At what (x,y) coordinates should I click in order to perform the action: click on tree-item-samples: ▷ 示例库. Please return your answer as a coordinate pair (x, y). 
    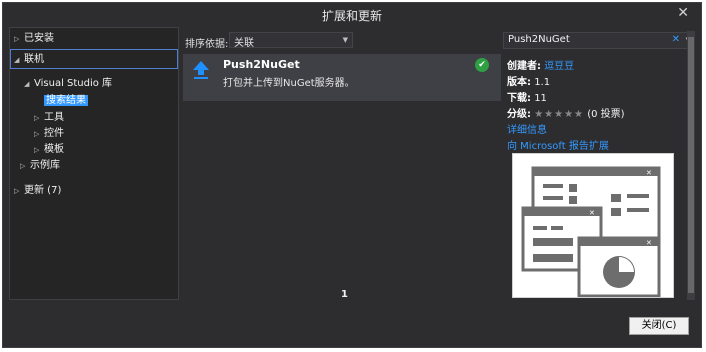
    Looking at the image, I should click on (40, 166).